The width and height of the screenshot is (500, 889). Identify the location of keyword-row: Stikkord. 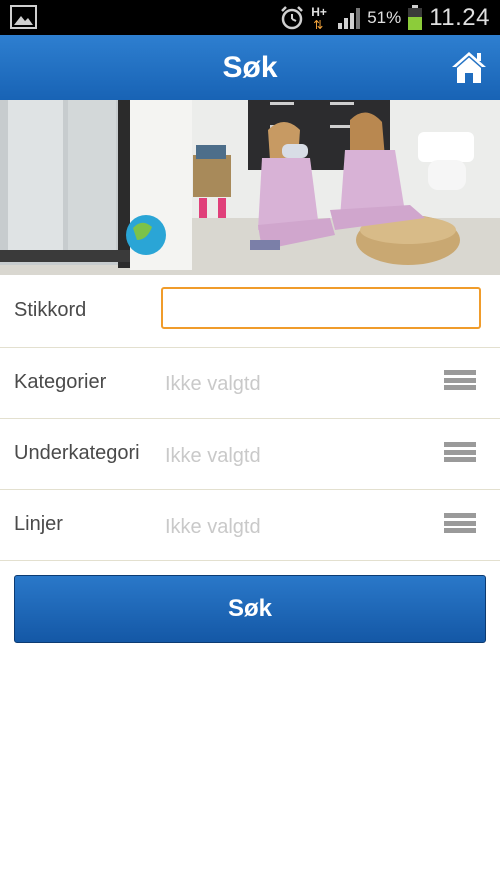
(250, 311).